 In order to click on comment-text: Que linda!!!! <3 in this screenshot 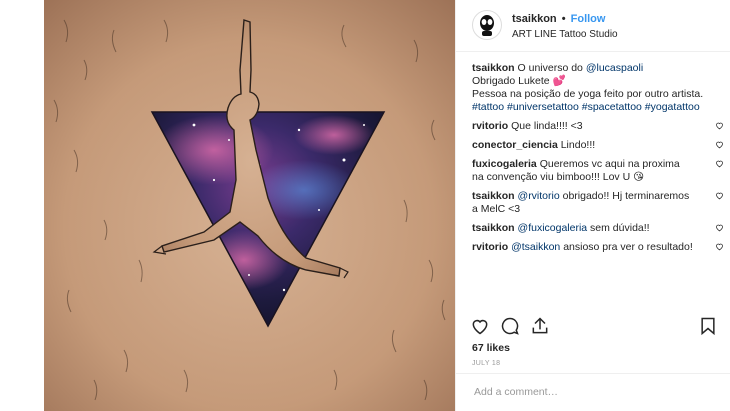, I will do `click(547, 126)`.